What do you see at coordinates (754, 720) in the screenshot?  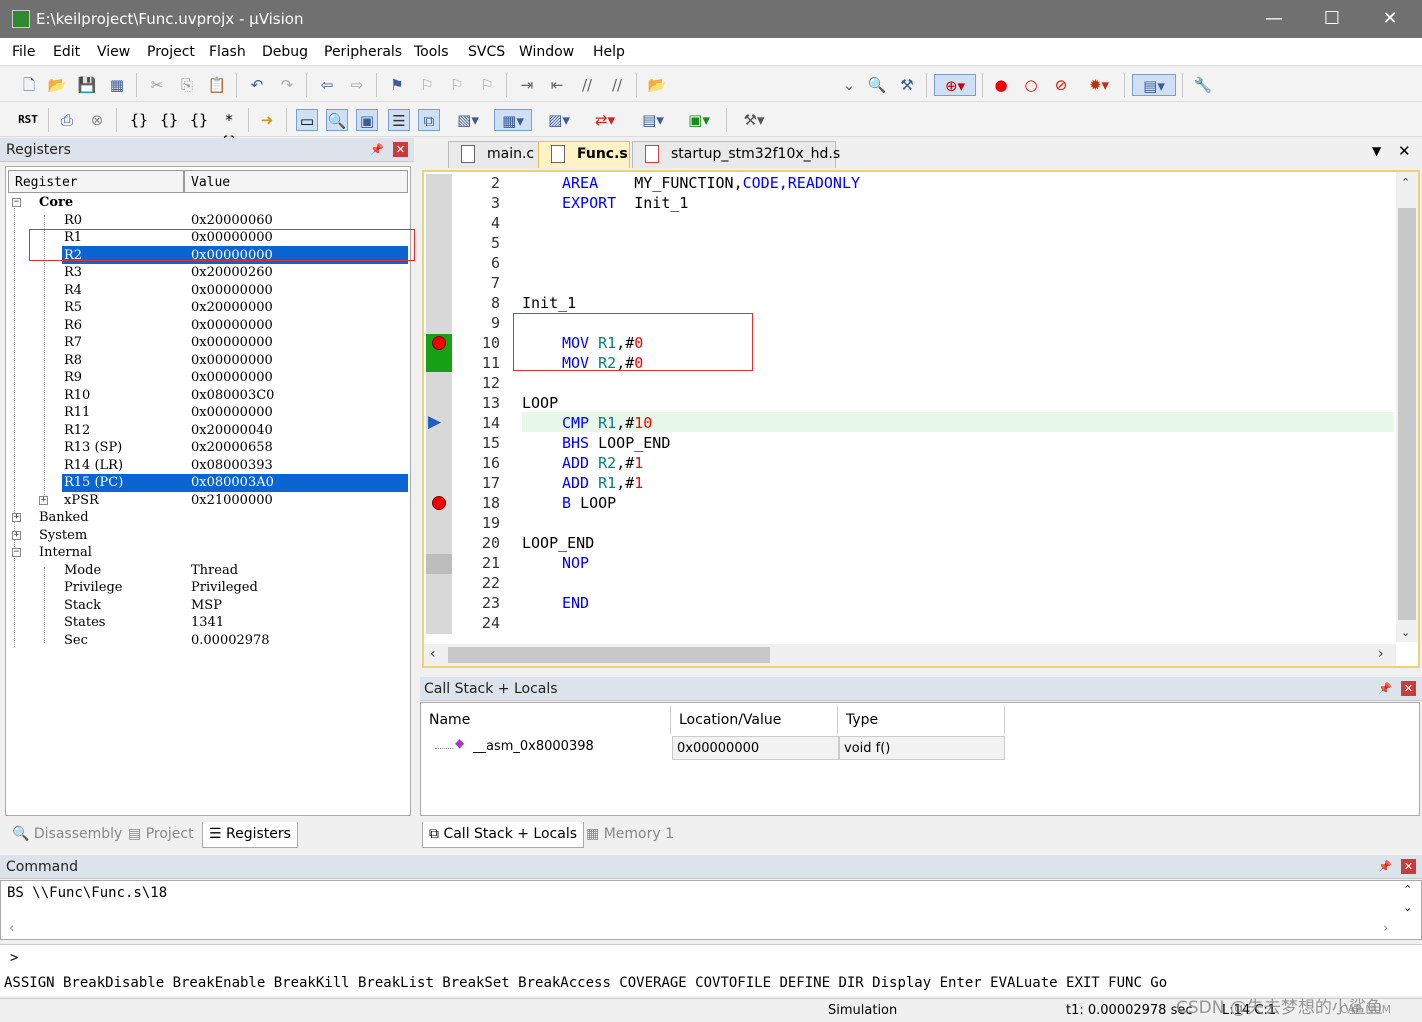 I see `column-header-location: Location/Value` at bounding box center [754, 720].